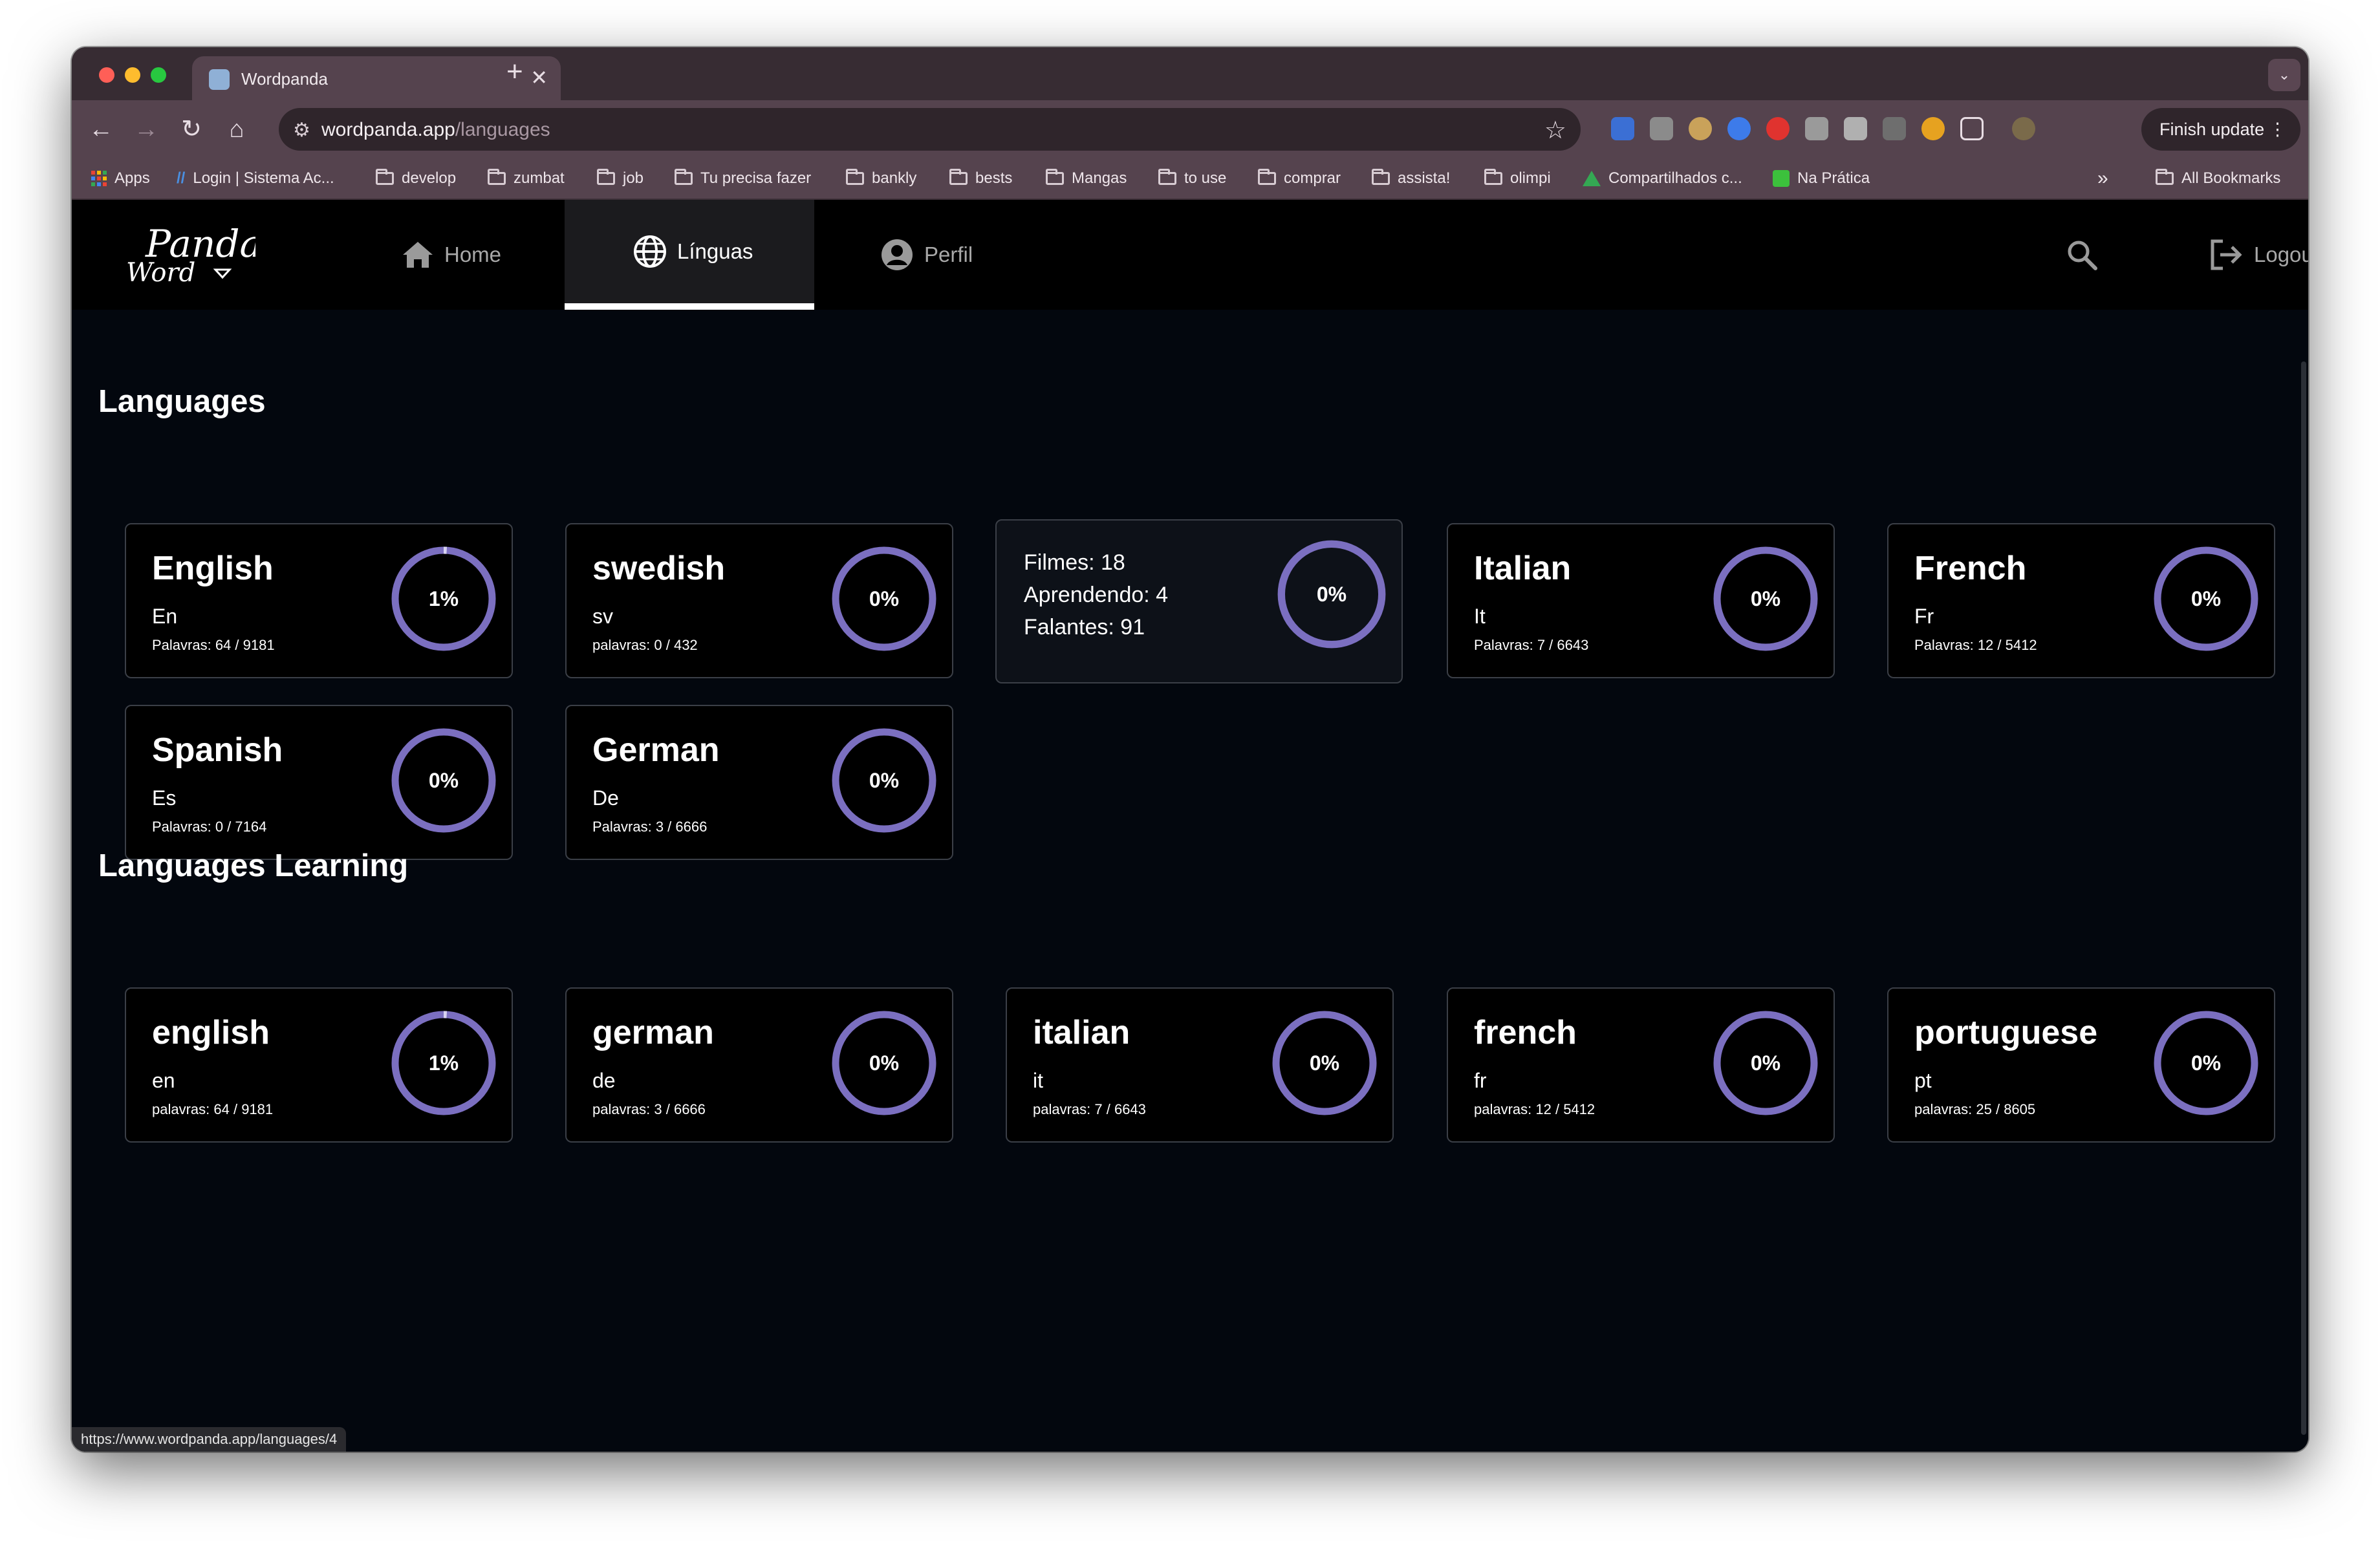 Image resolution: width=2380 pixels, height=1548 pixels. Describe the element at coordinates (319, 782) in the screenshot. I see `language-card-spanish: Spanish Es Palavras: 0 / 7164 0%` at that location.